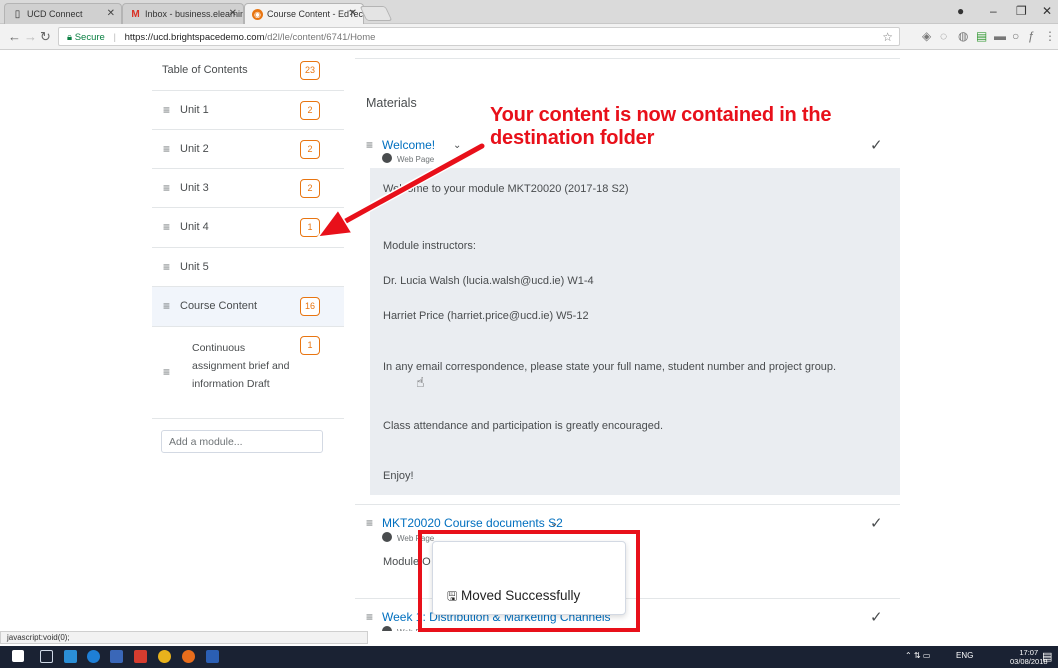  Describe the element at coordinates (917, 655) in the screenshot. I see `tray-icons: ⌃ ⇅ ▭` at that location.